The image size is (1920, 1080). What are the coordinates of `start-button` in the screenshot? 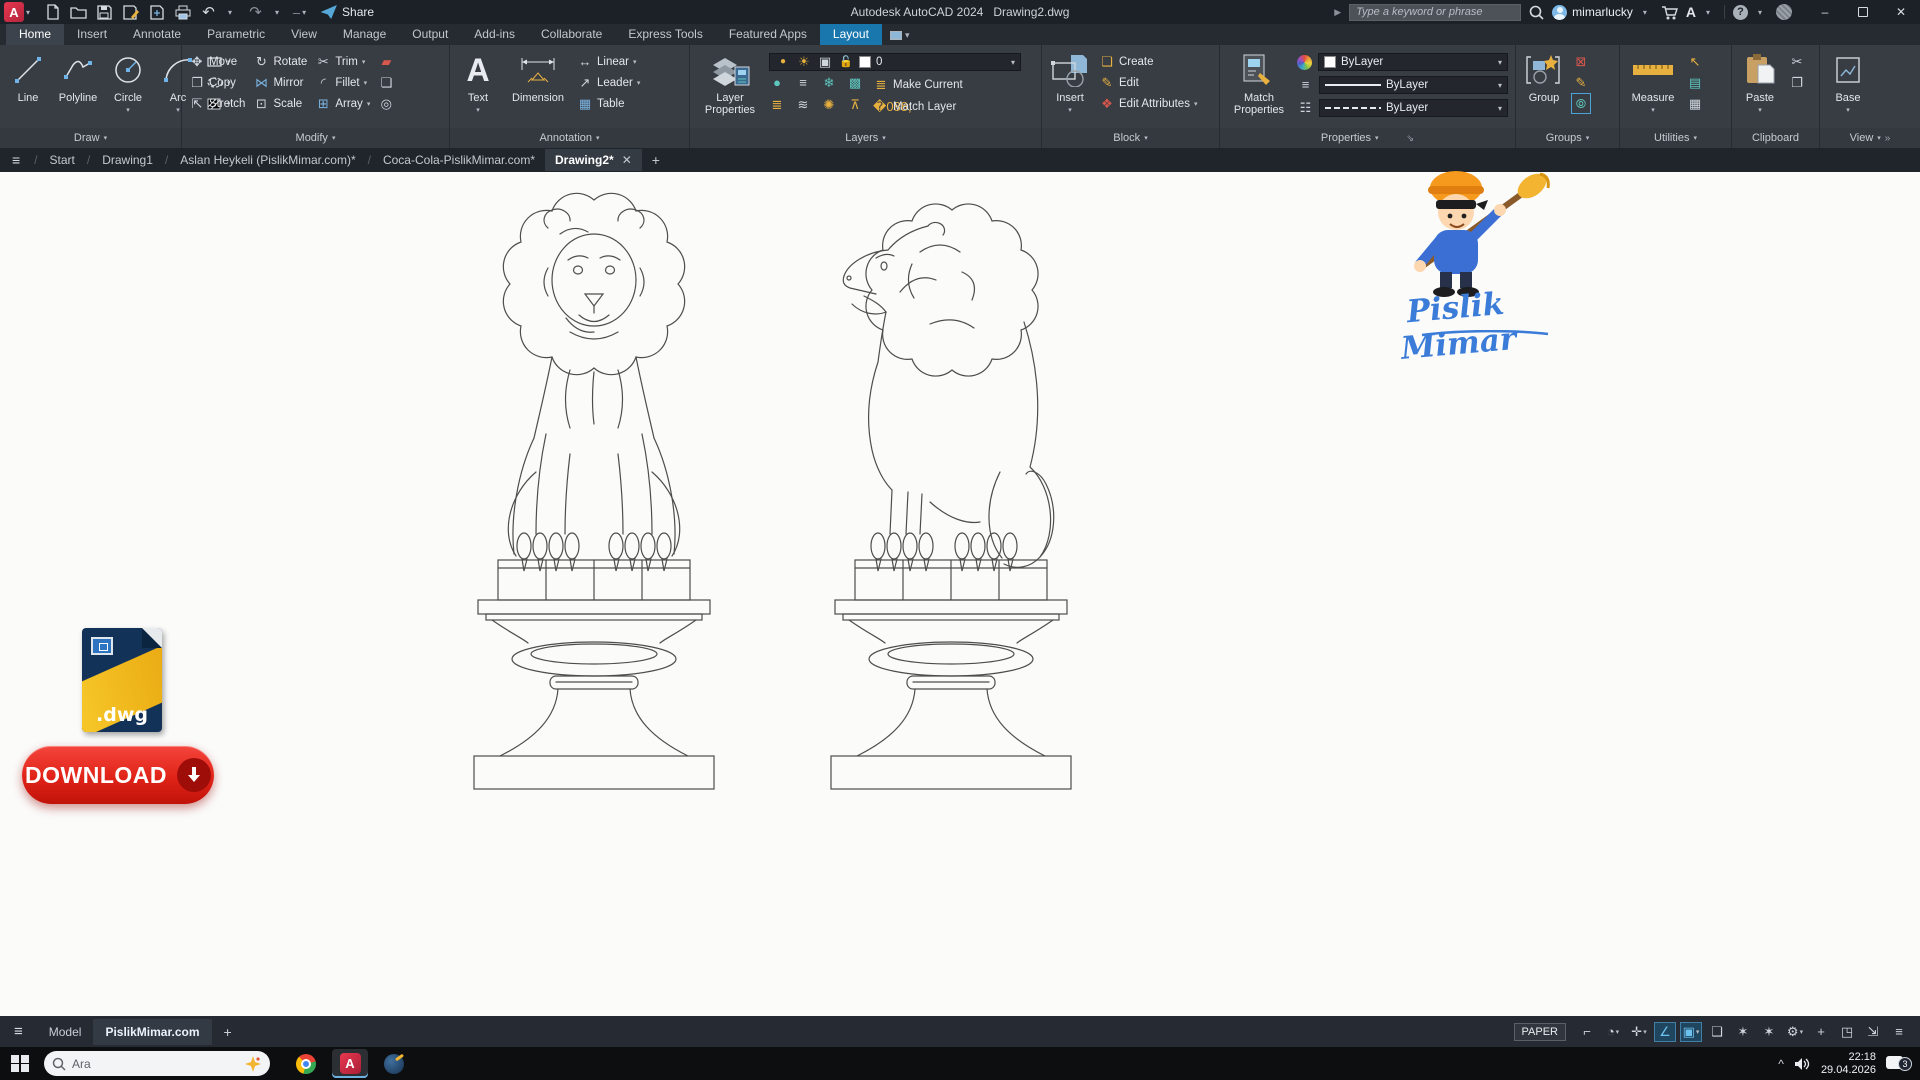 It's located at (20, 1063).